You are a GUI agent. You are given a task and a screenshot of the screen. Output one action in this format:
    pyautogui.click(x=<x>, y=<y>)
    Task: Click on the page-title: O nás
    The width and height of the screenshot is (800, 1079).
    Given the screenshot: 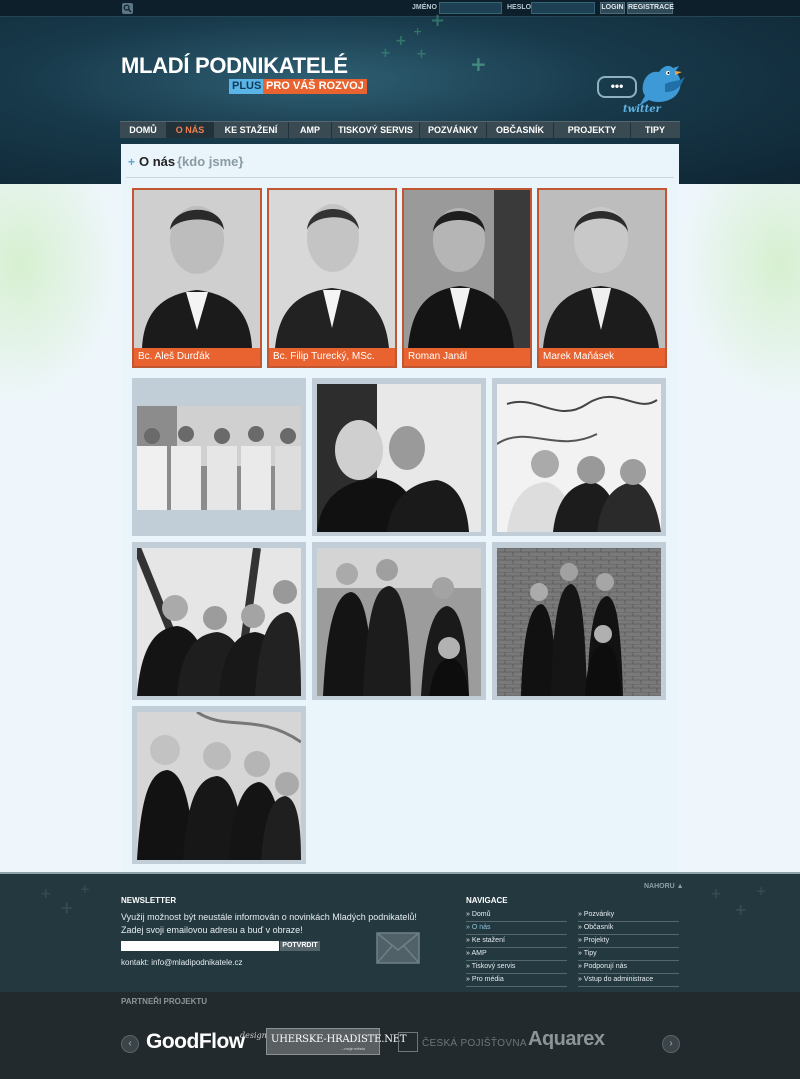 What is the action you would take?
    pyautogui.click(x=157, y=161)
    